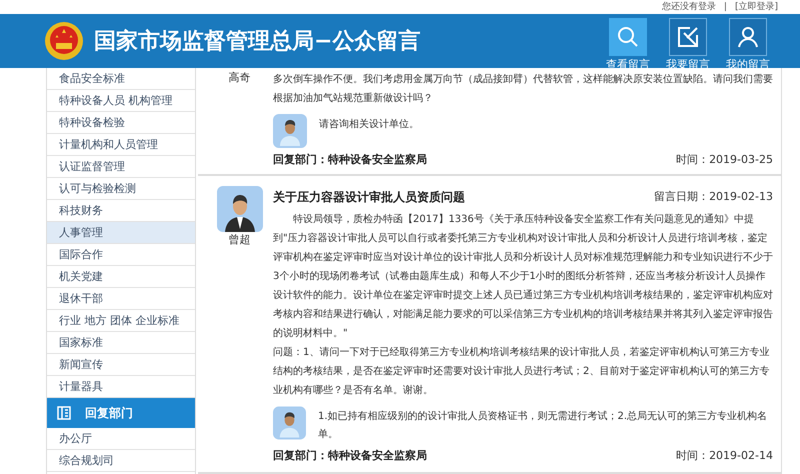 The width and height of the screenshot is (800, 474). I want to click on emblem-icon, so click(64, 41).